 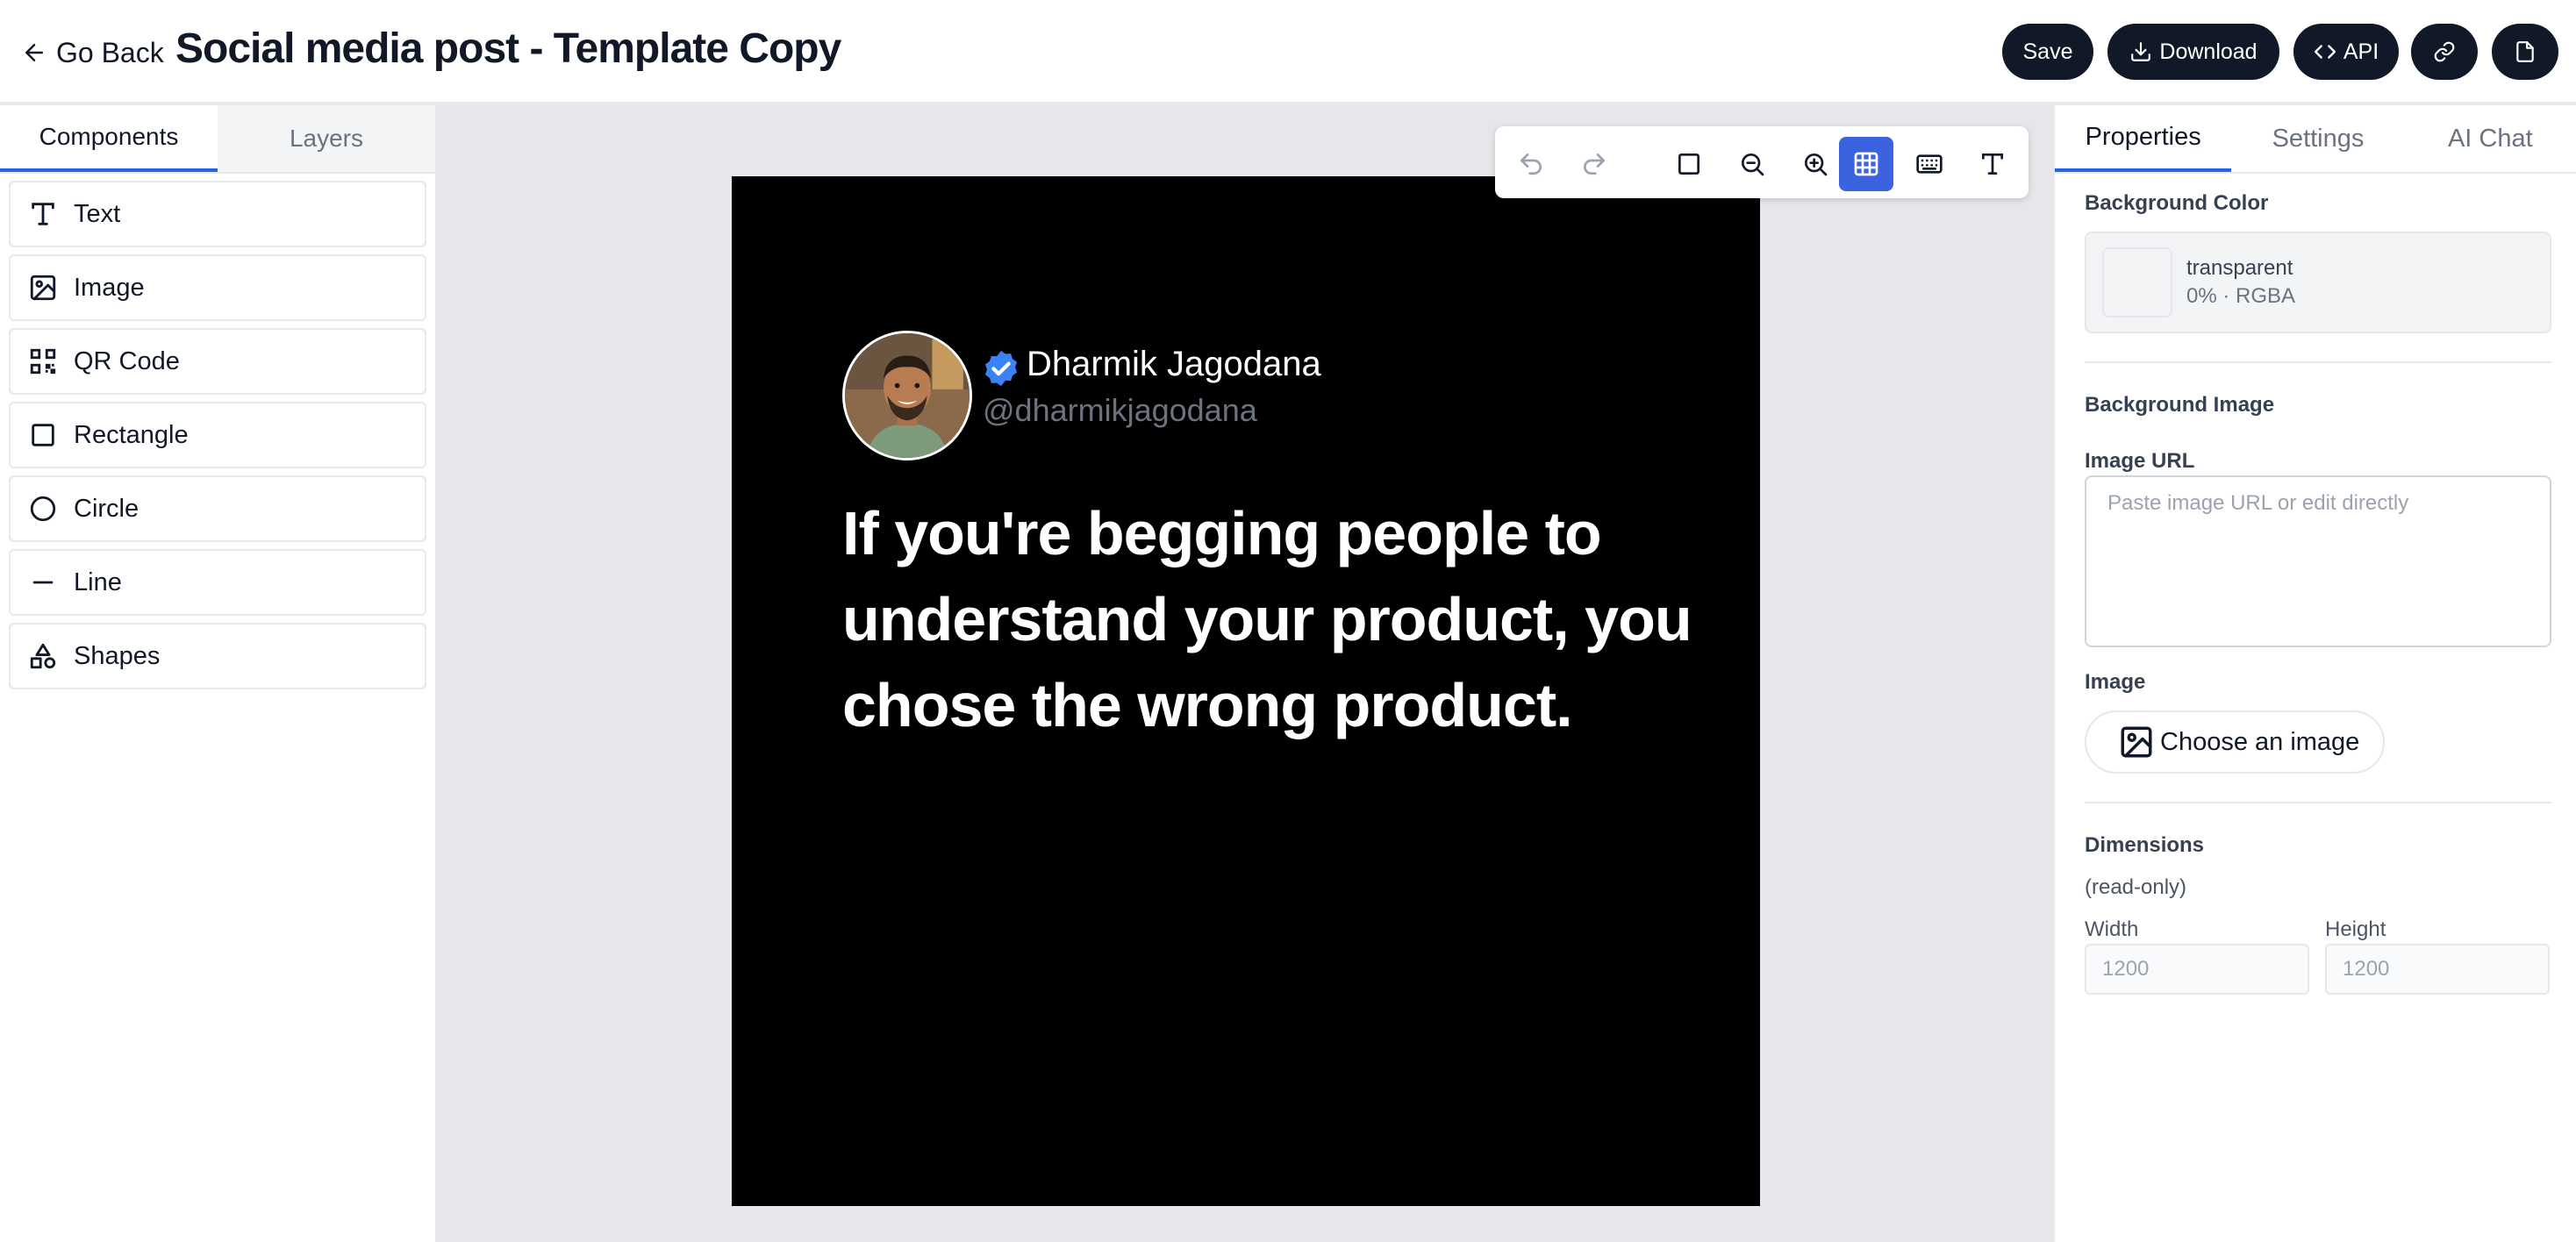 I want to click on undo-button, so click(x=1531, y=164).